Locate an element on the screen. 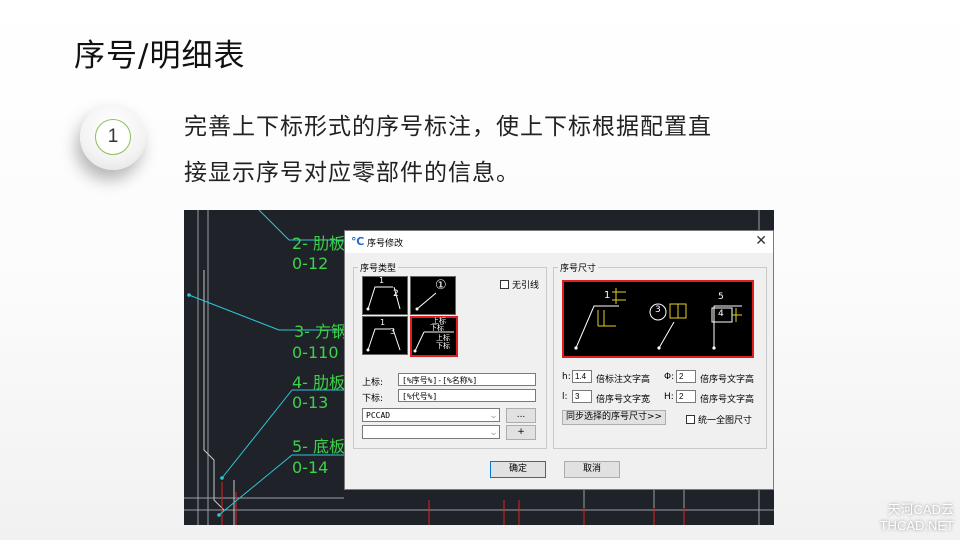 This screenshot has width=960, height=540. type-thumb-2-circle: ① is located at coordinates (441, 285).